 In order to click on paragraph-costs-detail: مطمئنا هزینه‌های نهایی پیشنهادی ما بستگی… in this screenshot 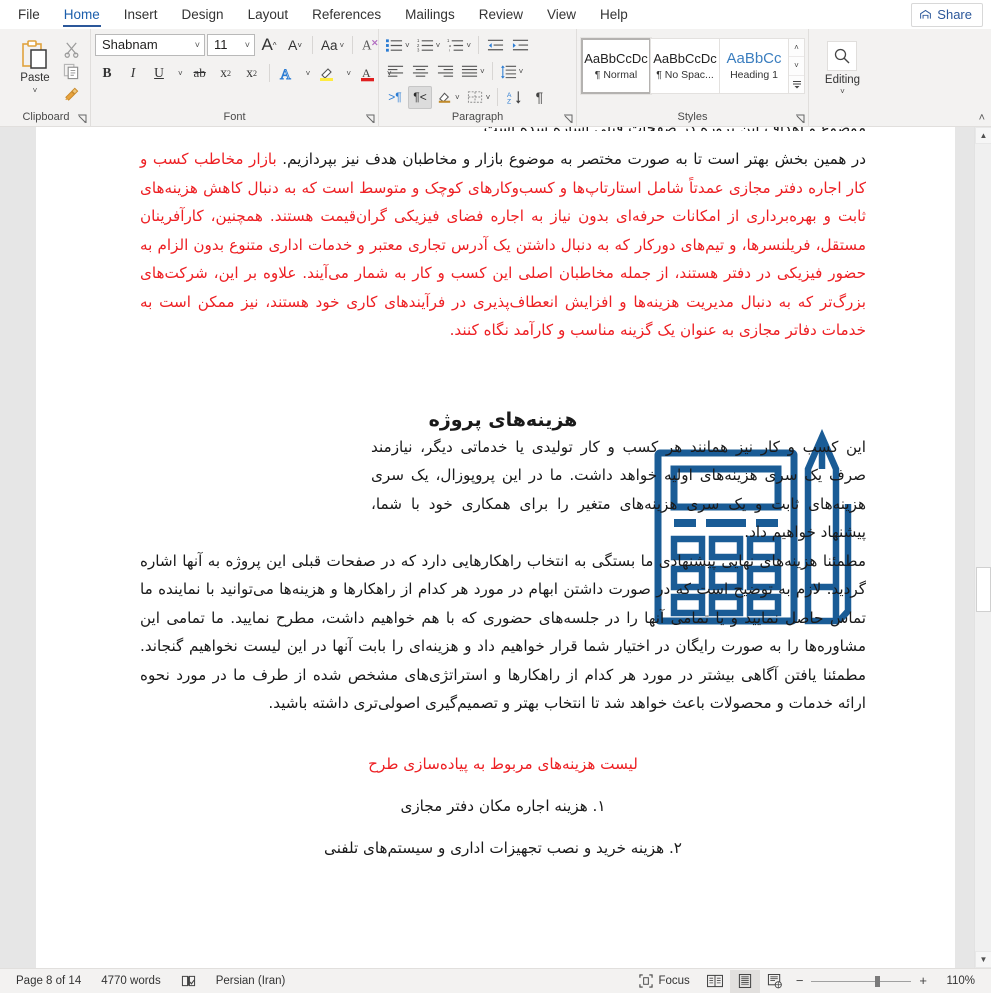, I will do `click(503, 632)`.